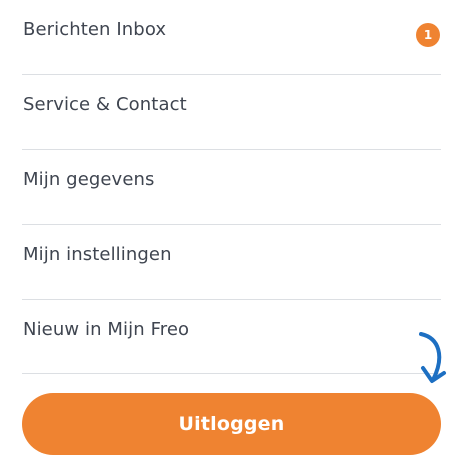 The height and width of the screenshot is (471, 466). Describe the element at coordinates (231, 424) in the screenshot. I see `logout-button: Uitloggen` at that location.